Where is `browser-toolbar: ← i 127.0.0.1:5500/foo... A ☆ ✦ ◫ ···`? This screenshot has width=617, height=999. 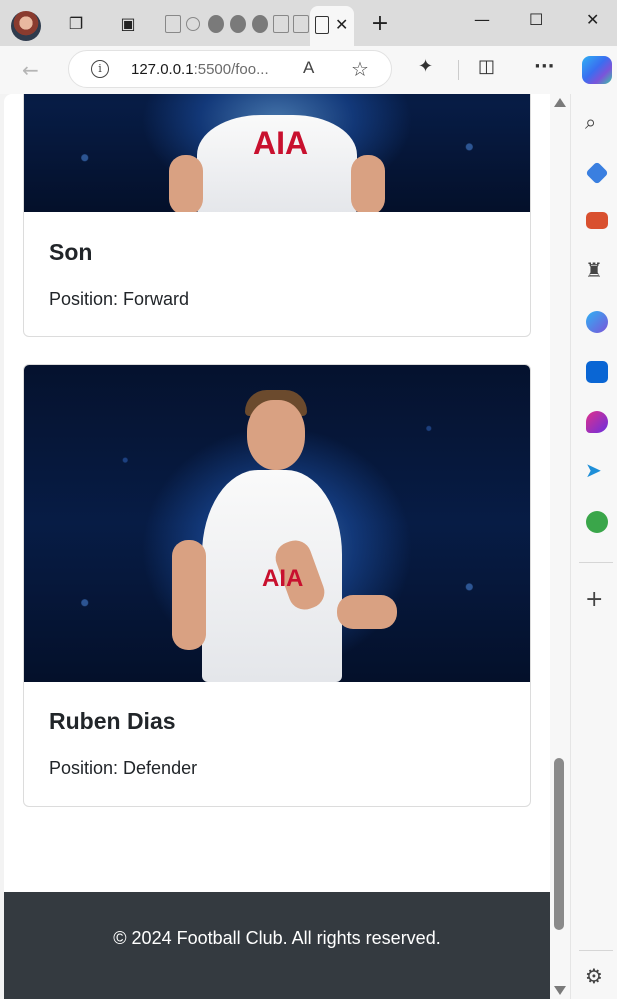
browser-toolbar: ← i 127.0.0.1:5500/foo... A ☆ ✦ ◫ ··· is located at coordinates (308, 70).